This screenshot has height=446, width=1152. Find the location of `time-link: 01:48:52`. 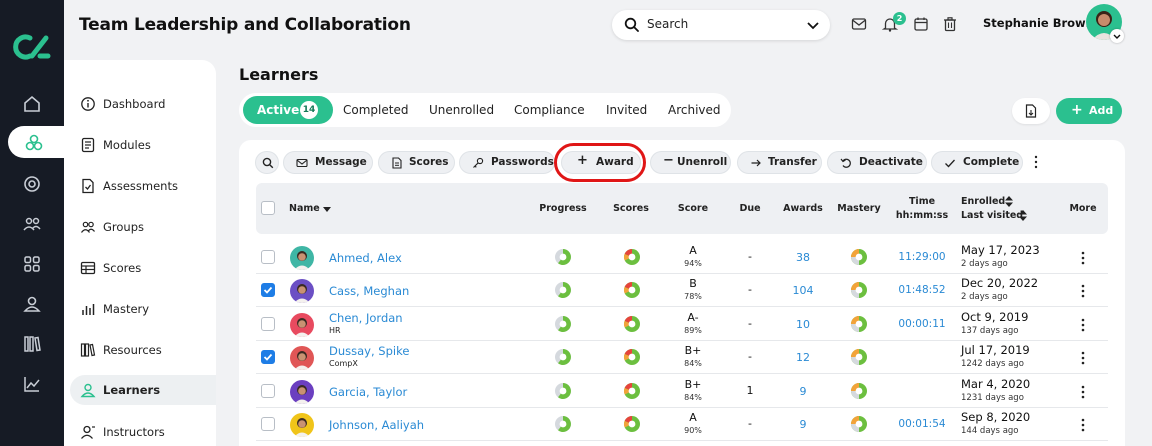

time-link: 01:48:52 is located at coordinates (922, 290).